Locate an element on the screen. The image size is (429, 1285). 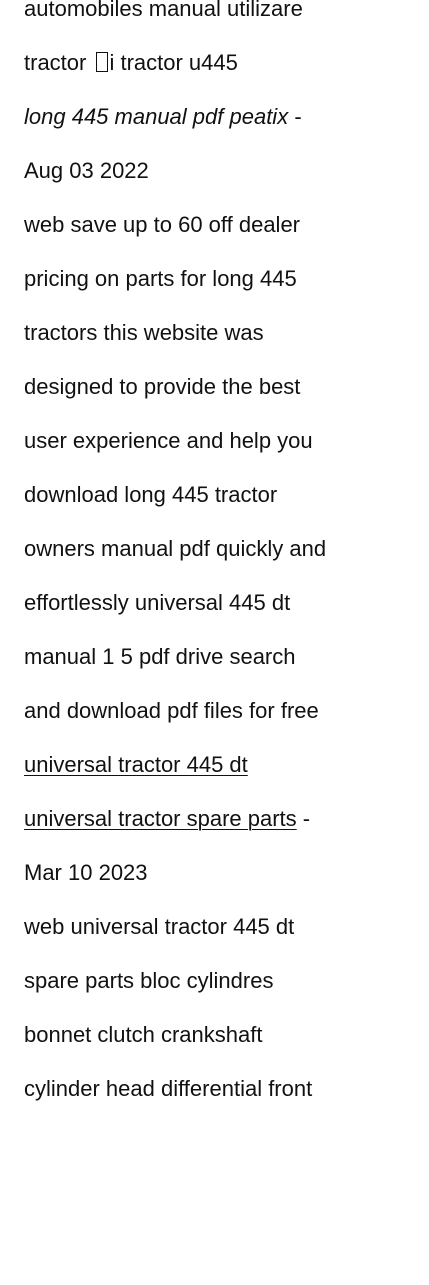
section-1-body-line: download long 445 tractor is located at coordinates (151, 494).